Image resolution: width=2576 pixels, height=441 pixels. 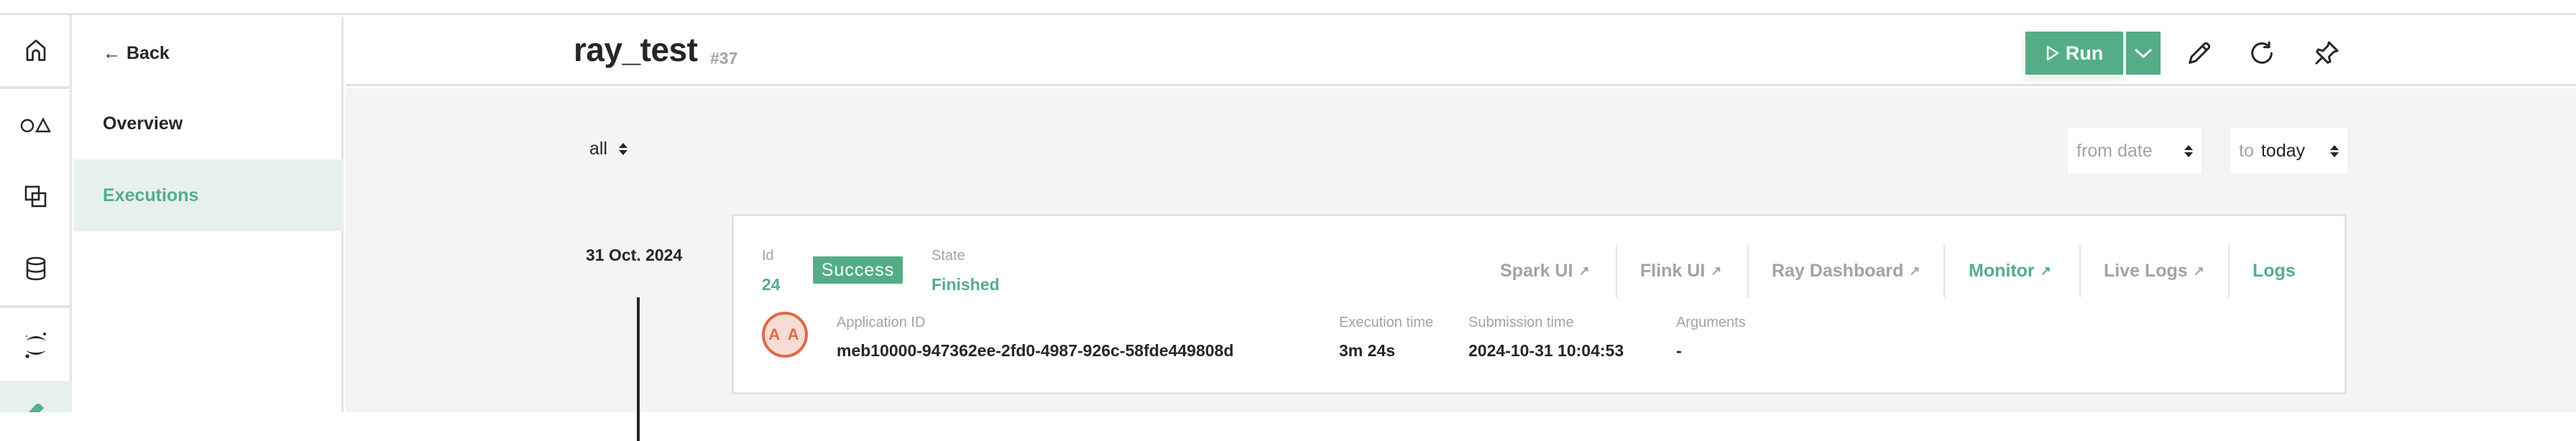 I want to click on to-date-select: to today, so click(x=2288, y=151).